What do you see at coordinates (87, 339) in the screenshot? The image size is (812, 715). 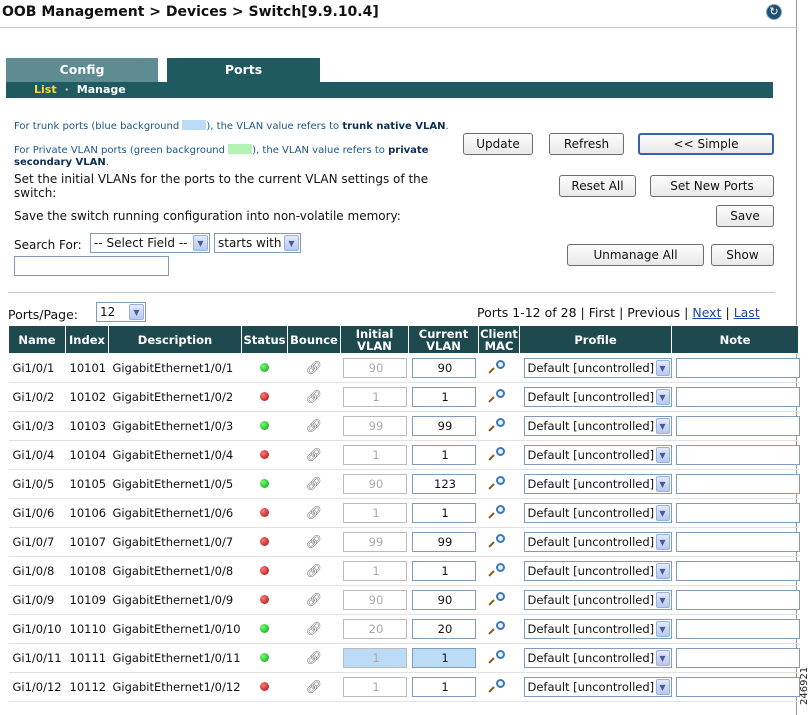 I see `col-index: Index` at bounding box center [87, 339].